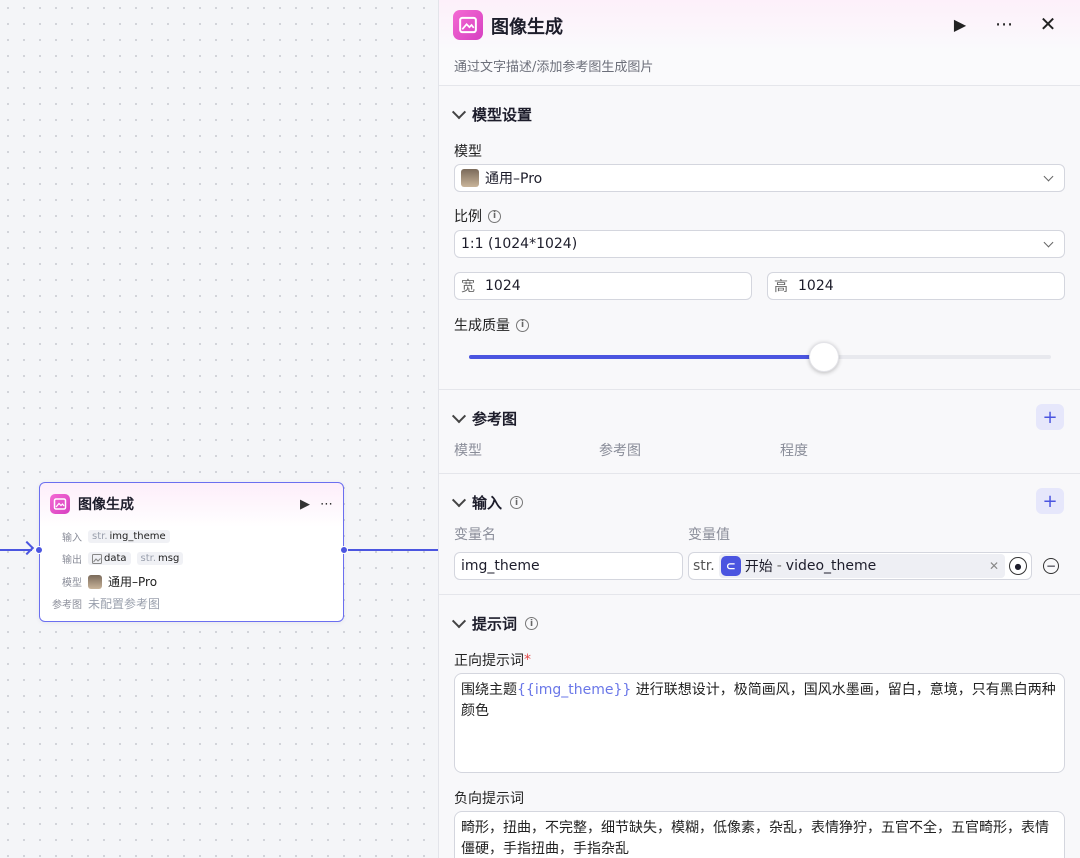 The height and width of the screenshot is (858, 1080). Describe the element at coordinates (495, 419) in the screenshot. I see `section-title: 参考图` at that location.